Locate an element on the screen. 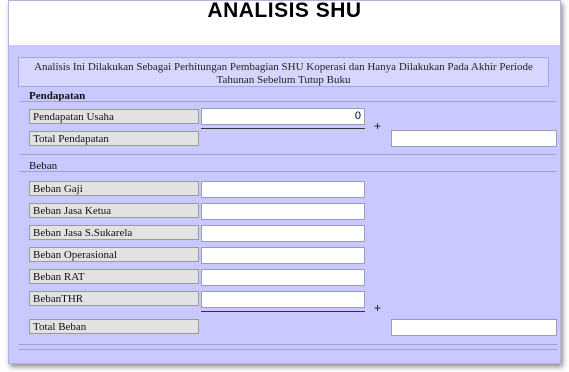 Image resolution: width=569 pixels, height=372 pixels. beban-jasa-sukarela-input is located at coordinates (283, 233).